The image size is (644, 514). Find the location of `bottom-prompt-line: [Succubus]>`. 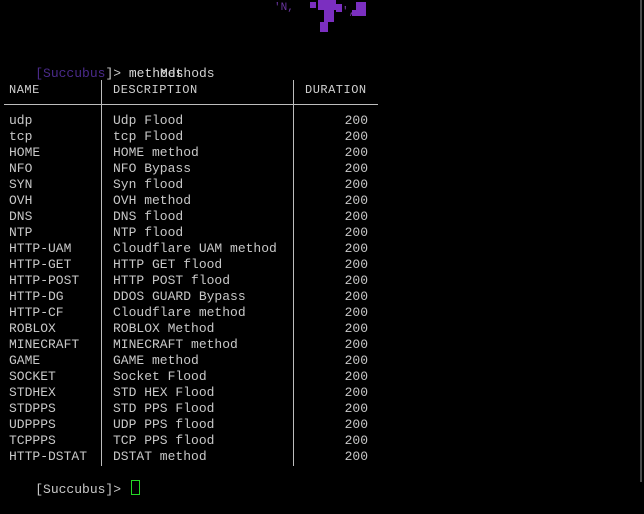

bottom-prompt-line: [Succubus]> is located at coordinates (72, 489).